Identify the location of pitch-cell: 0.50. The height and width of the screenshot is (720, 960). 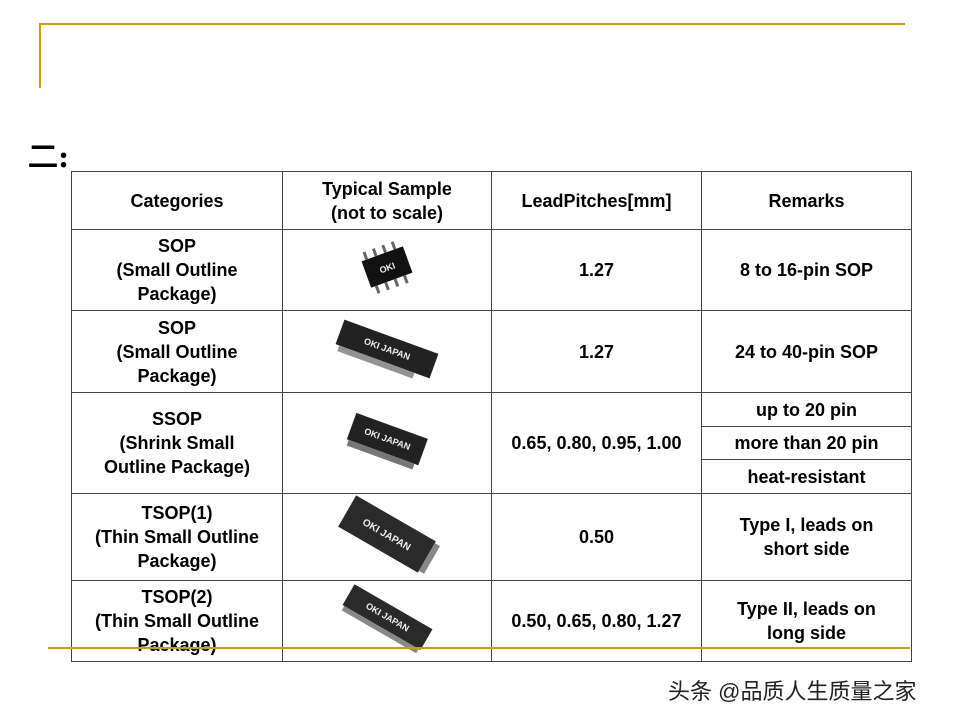
(596, 537).